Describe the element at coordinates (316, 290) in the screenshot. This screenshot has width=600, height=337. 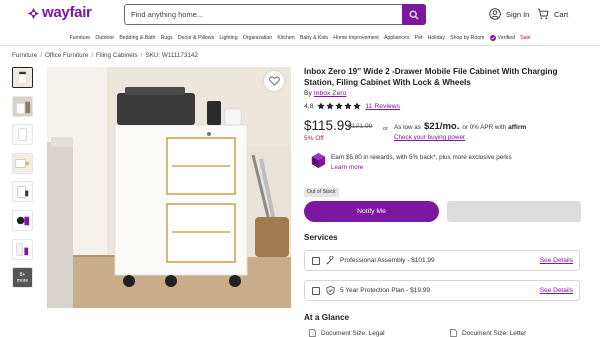
I see `protection-checkbox` at that location.